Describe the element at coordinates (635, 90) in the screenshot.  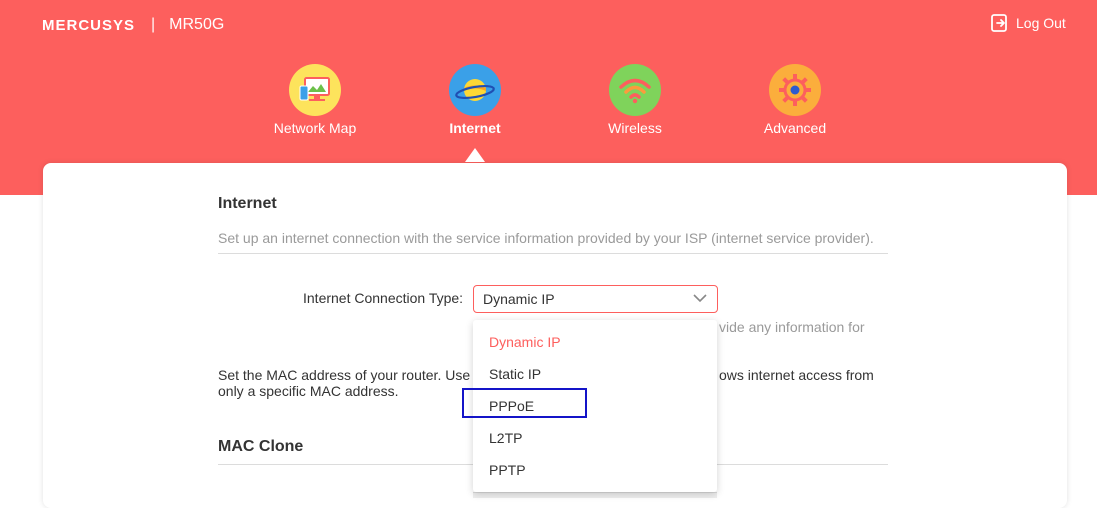
I see `wifi-icon` at that location.